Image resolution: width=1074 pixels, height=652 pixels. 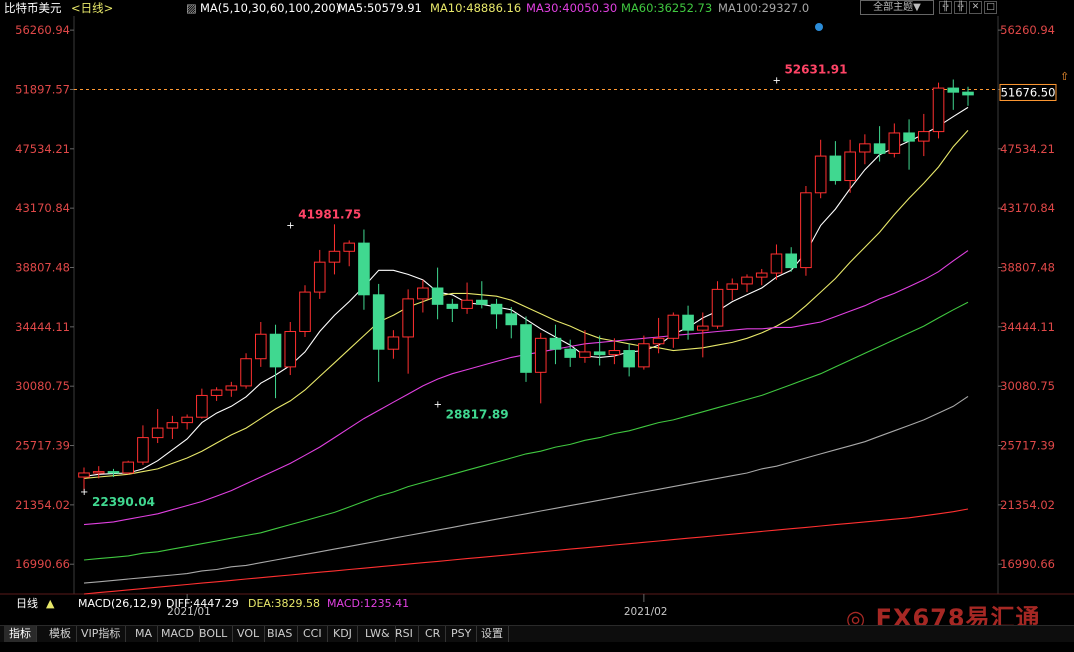 What do you see at coordinates (1027, 327) in the screenshot?
I see `y-tick-label-right-5: 34444.11` at bounding box center [1027, 327].